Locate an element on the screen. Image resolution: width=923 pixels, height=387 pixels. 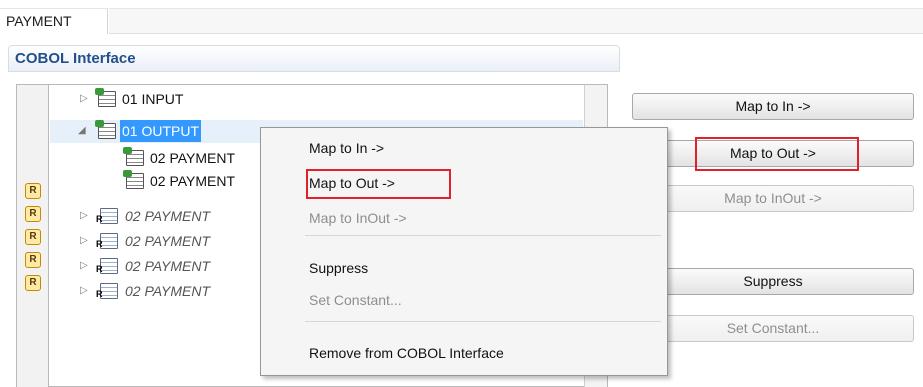
menu-item-map-to-out: Map to Out -> is located at coordinates (352, 183).